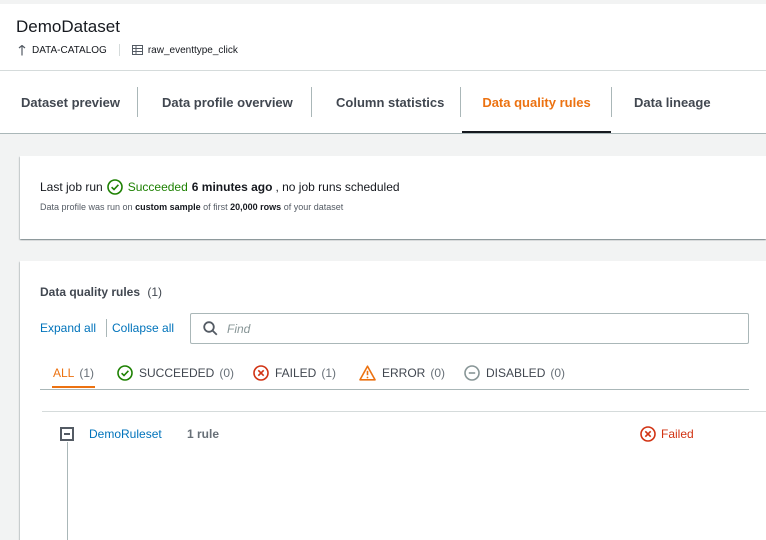 The image size is (766, 540). I want to click on filter-disabled: DISABLED (0), so click(514, 373).